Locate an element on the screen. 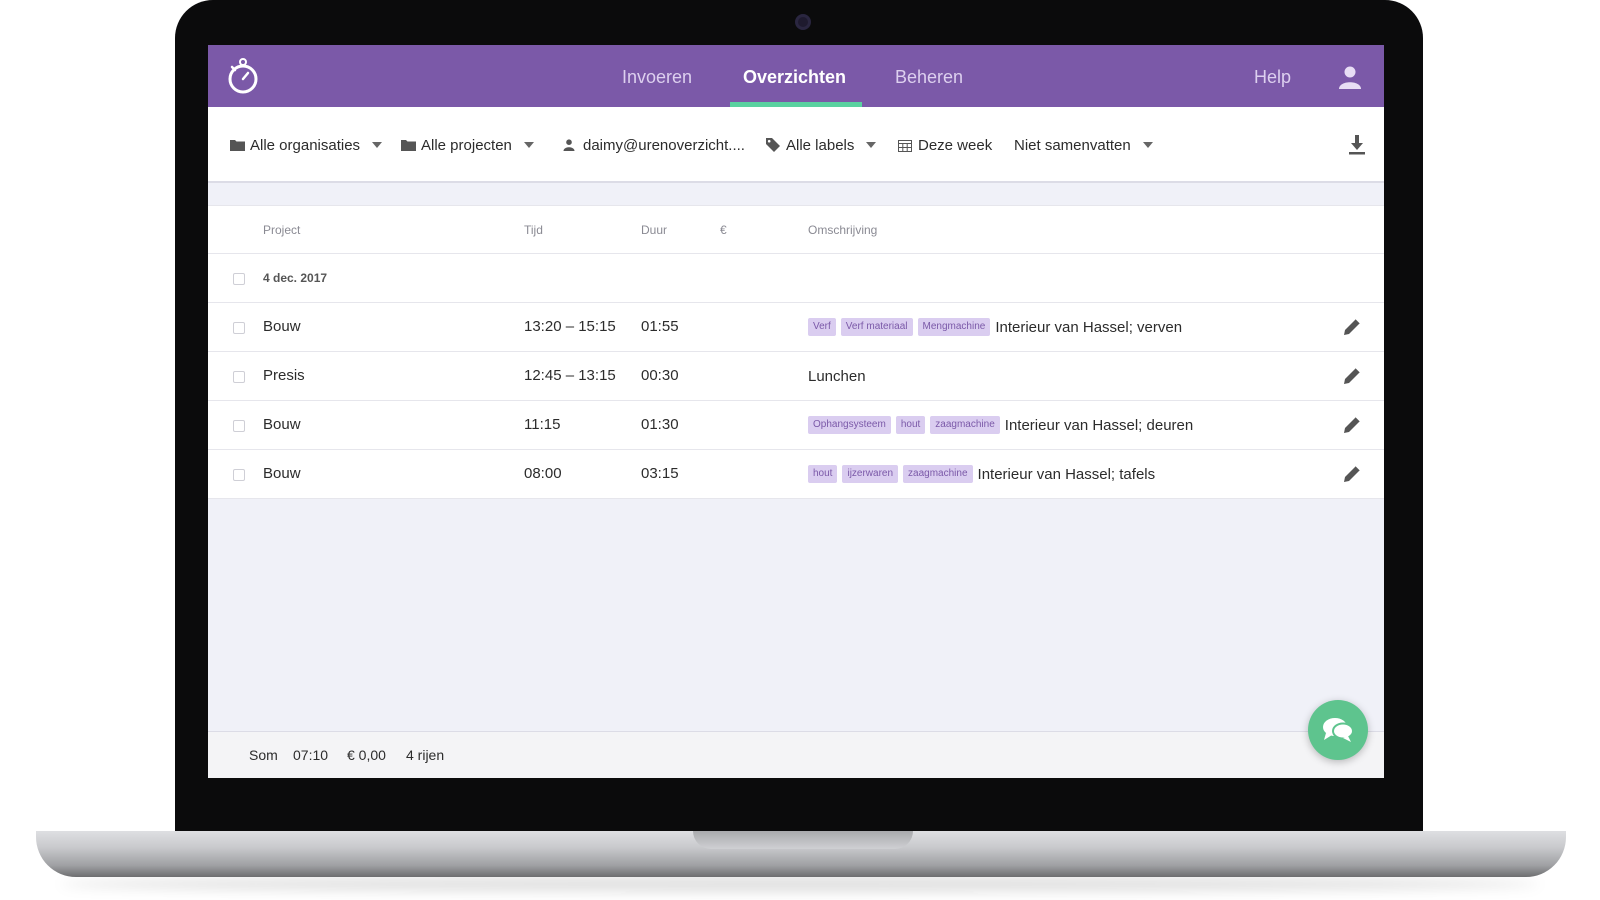  date-group-row: 4 dec. 2017 is located at coordinates (796, 278).